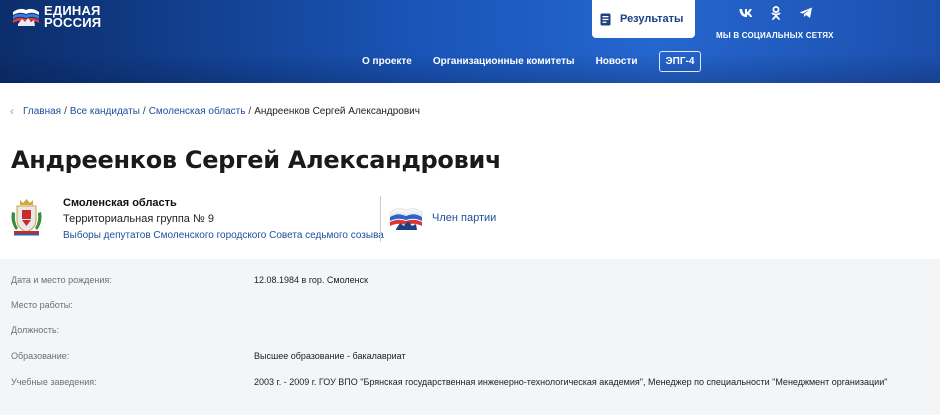  What do you see at coordinates (105, 111) in the screenshot?
I see `breadcrumb-all-candidates: Все кандидаты` at bounding box center [105, 111].